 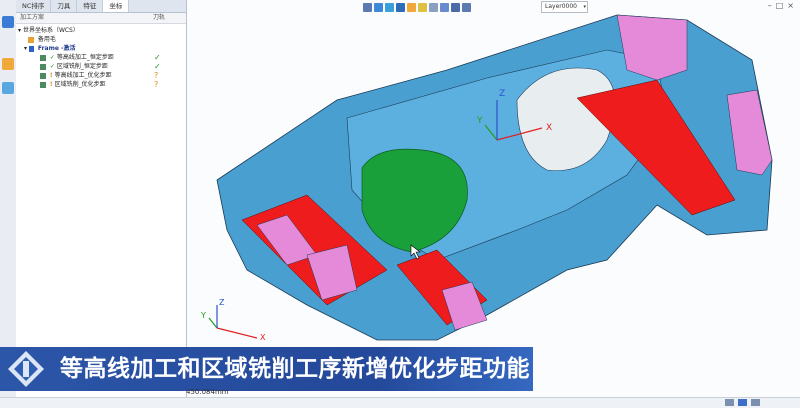 I want to click on triad-x-line, so click(x=237, y=333).